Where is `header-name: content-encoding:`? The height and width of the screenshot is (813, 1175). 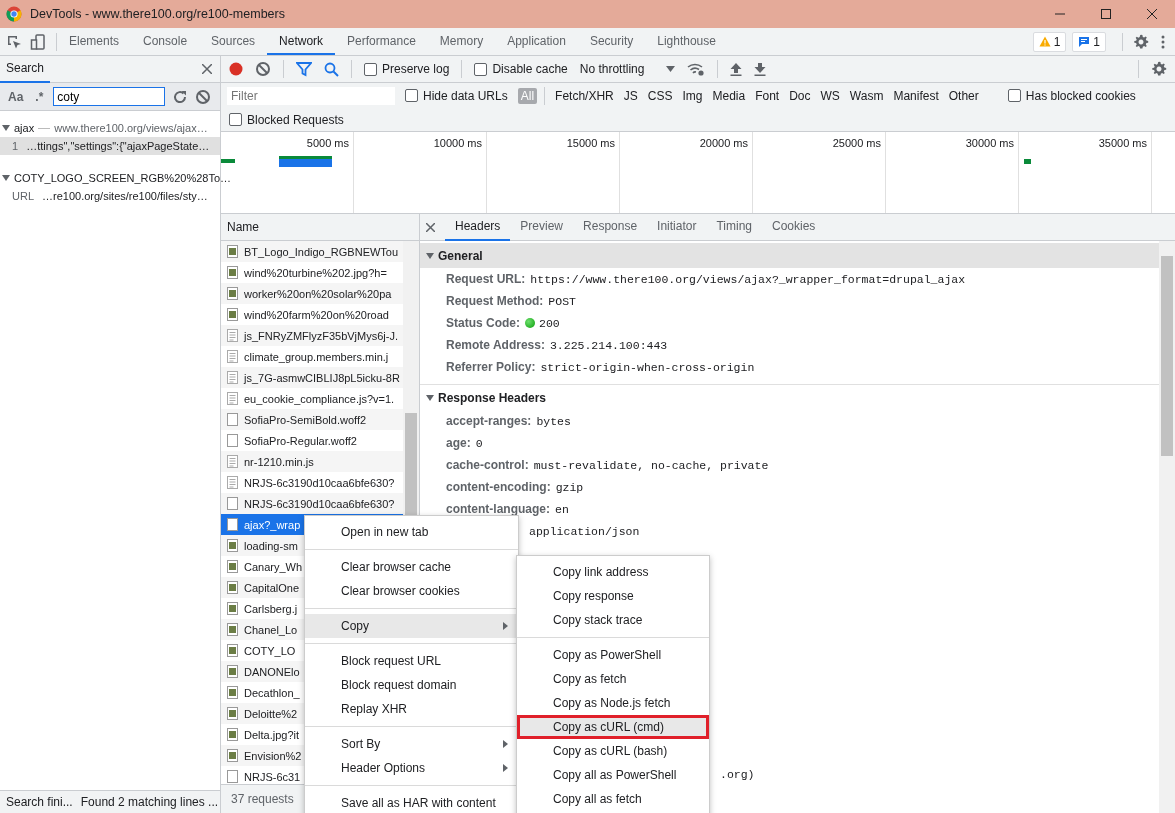 header-name: content-encoding: is located at coordinates (498, 487).